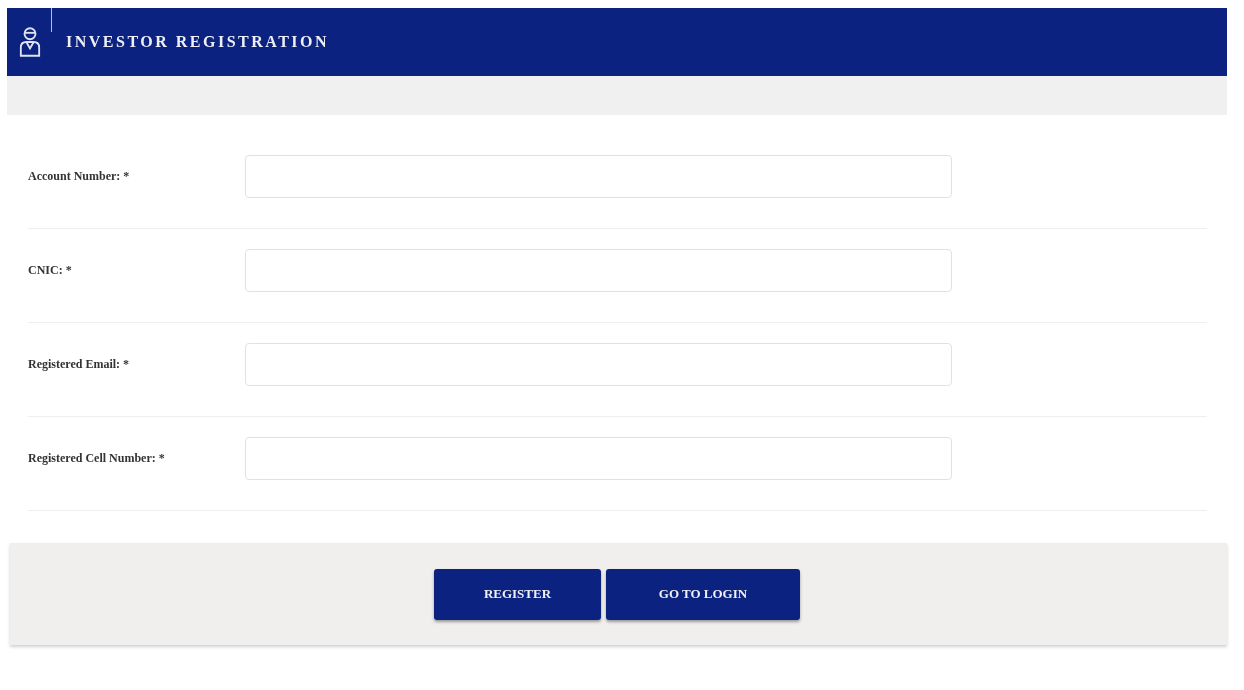 The image size is (1244, 690). What do you see at coordinates (517, 594) in the screenshot?
I see `register-button: REGISTER` at bounding box center [517, 594].